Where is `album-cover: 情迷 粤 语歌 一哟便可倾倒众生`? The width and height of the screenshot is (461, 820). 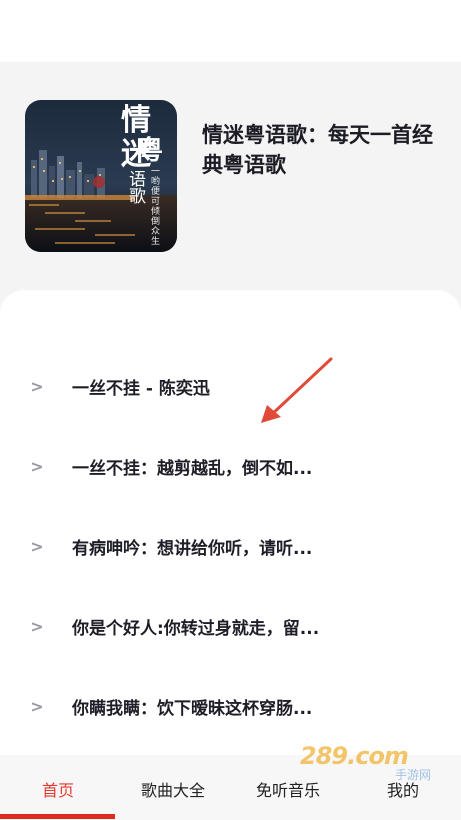
album-cover: 情迷 粤 语歌 一哟便可倾倒众生 is located at coordinates (101, 176).